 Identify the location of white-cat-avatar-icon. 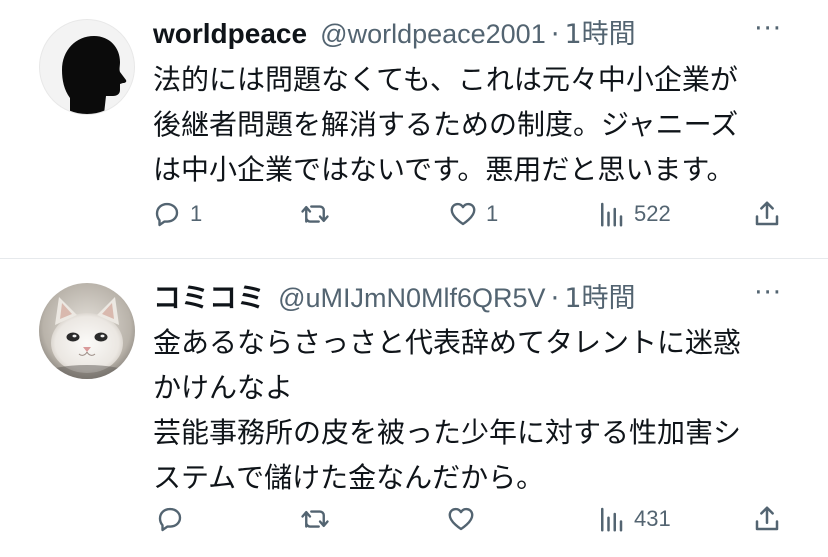
(87, 331).